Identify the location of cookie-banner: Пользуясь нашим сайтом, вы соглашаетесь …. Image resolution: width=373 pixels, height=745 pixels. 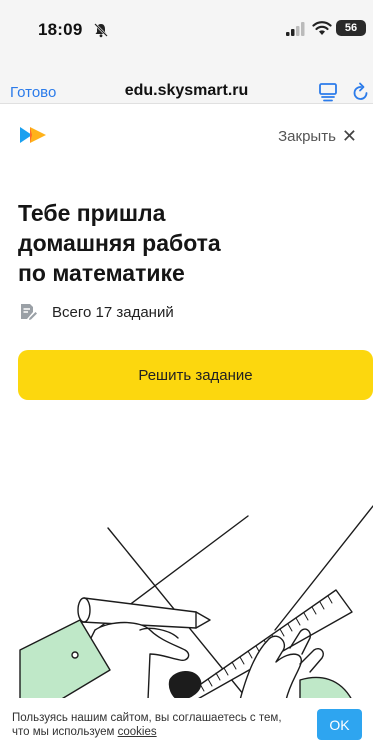
(186, 721).